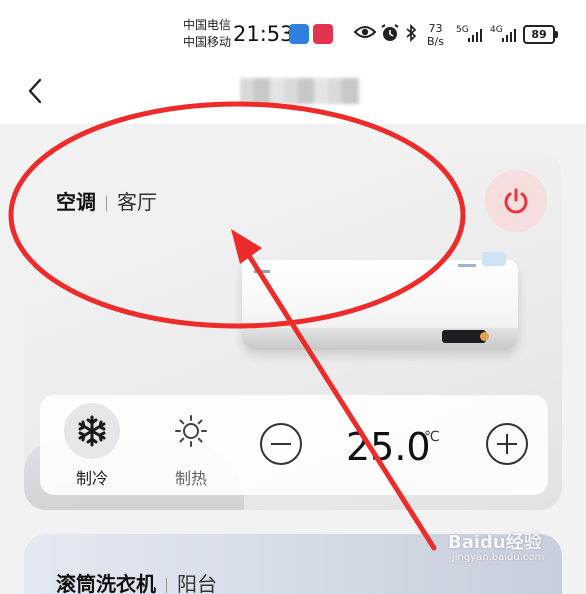  I want to click on air-conditioner-image, so click(381, 304).